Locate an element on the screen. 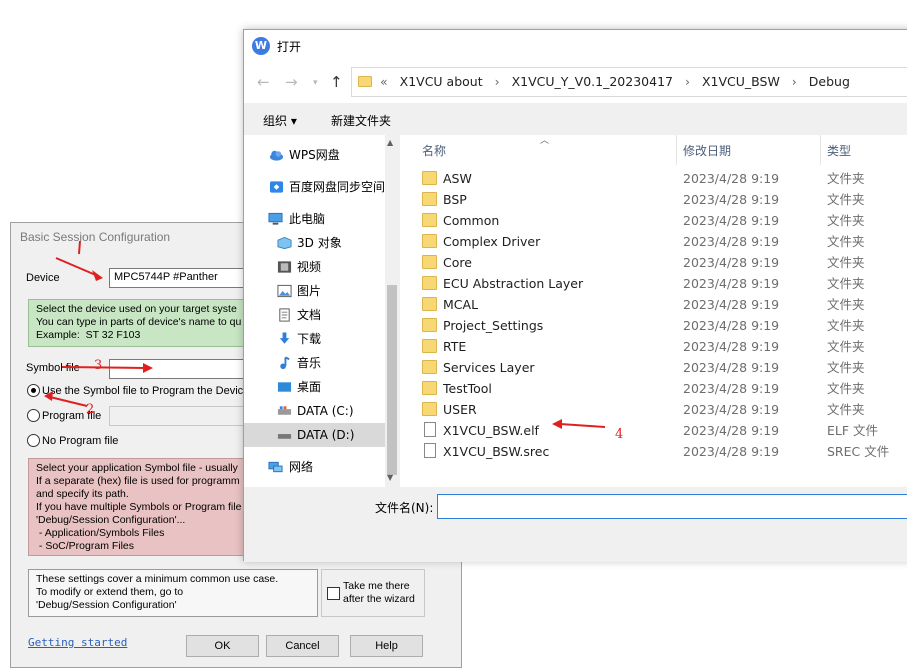 This screenshot has height=671, width=907. folder-row: TestTool 2023/4/28 9:19 文件夹 is located at coordinates (653, 388).